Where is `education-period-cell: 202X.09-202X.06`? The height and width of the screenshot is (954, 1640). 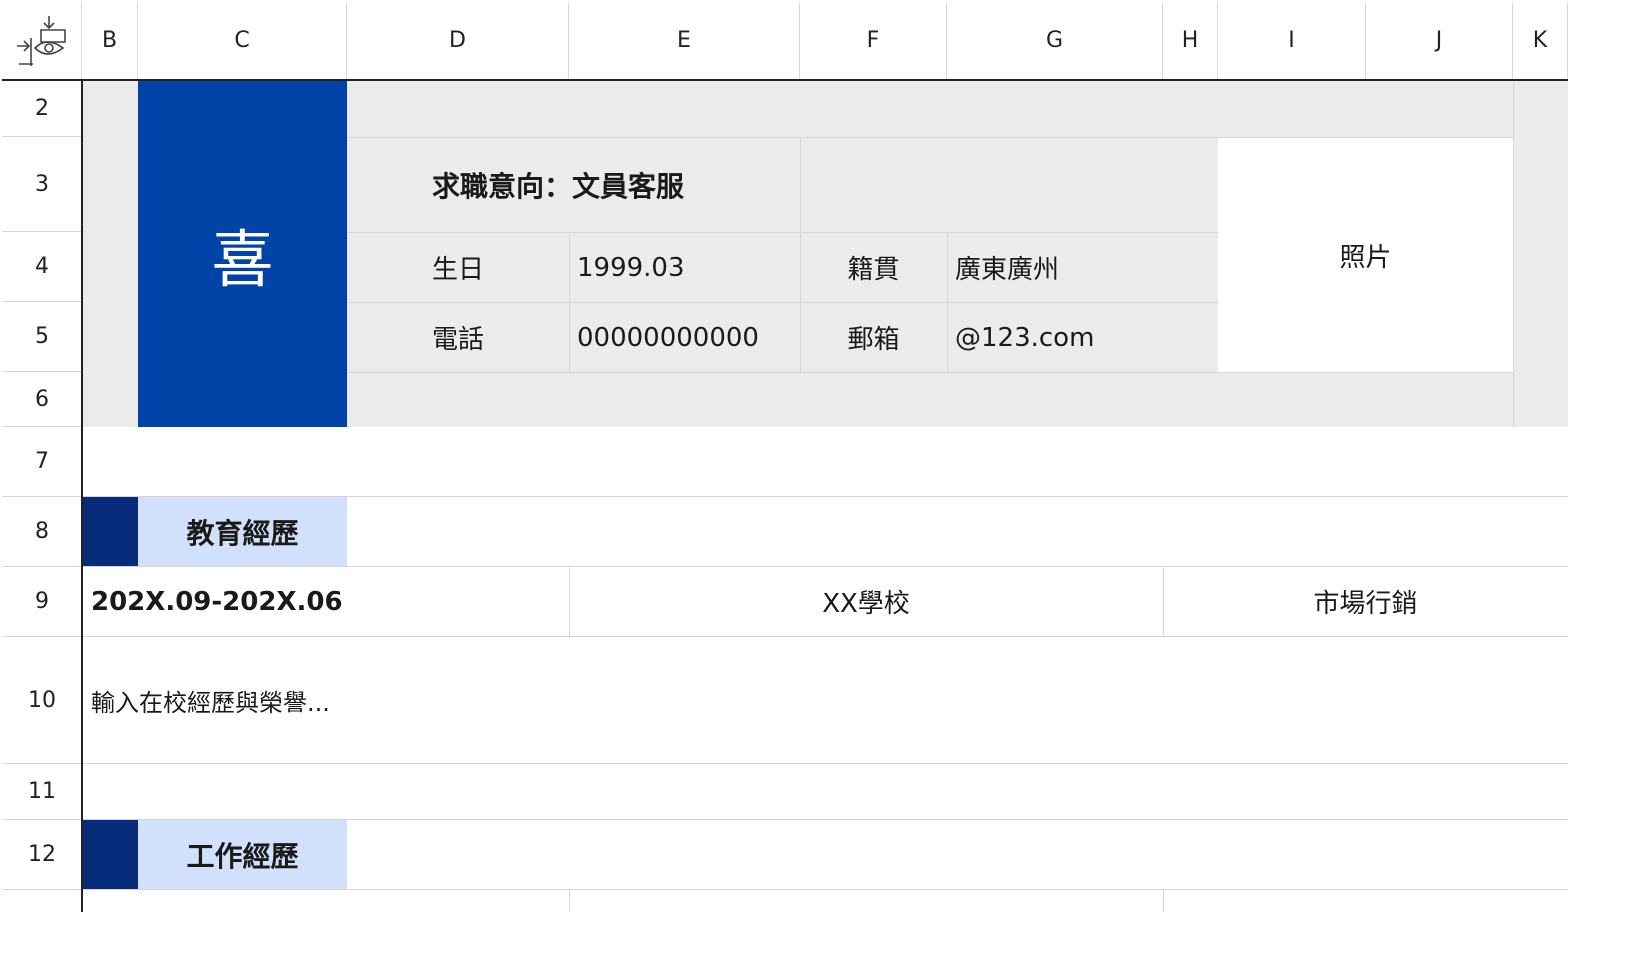
education-period-cell: 202X.09-202X.06 is located at coordinates (330, 601).